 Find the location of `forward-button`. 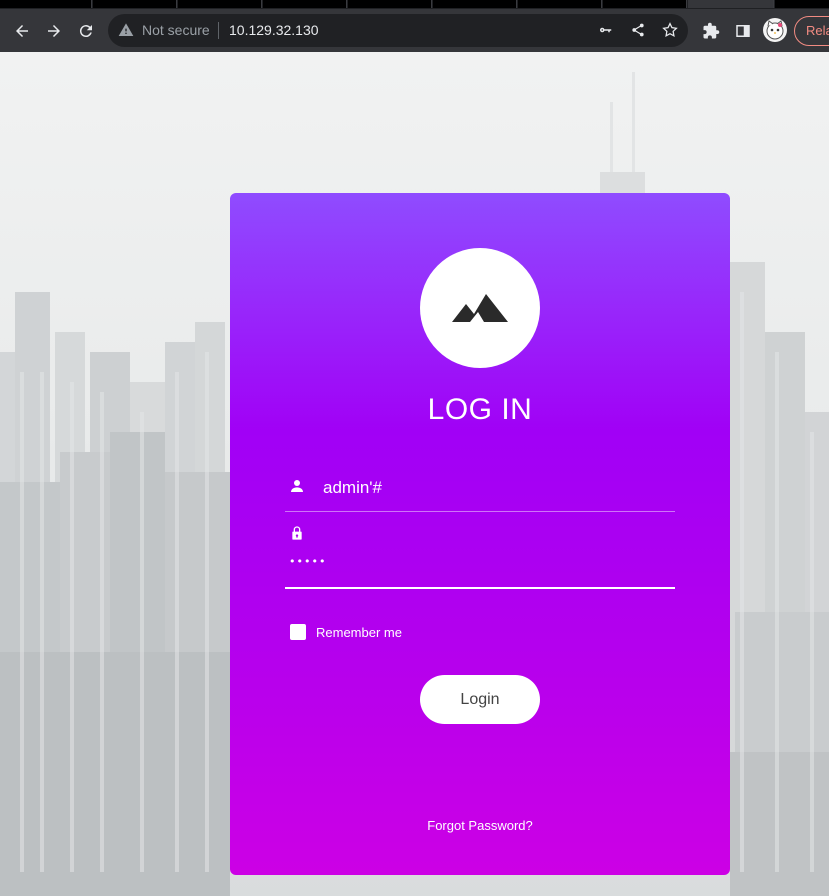

forward-button is located at coordinates (54, 31).